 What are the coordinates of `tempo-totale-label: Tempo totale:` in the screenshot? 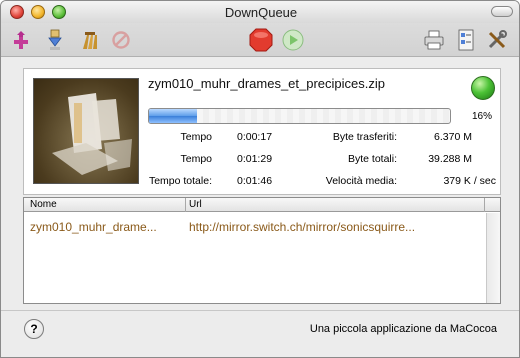 It's located at (180, 181).